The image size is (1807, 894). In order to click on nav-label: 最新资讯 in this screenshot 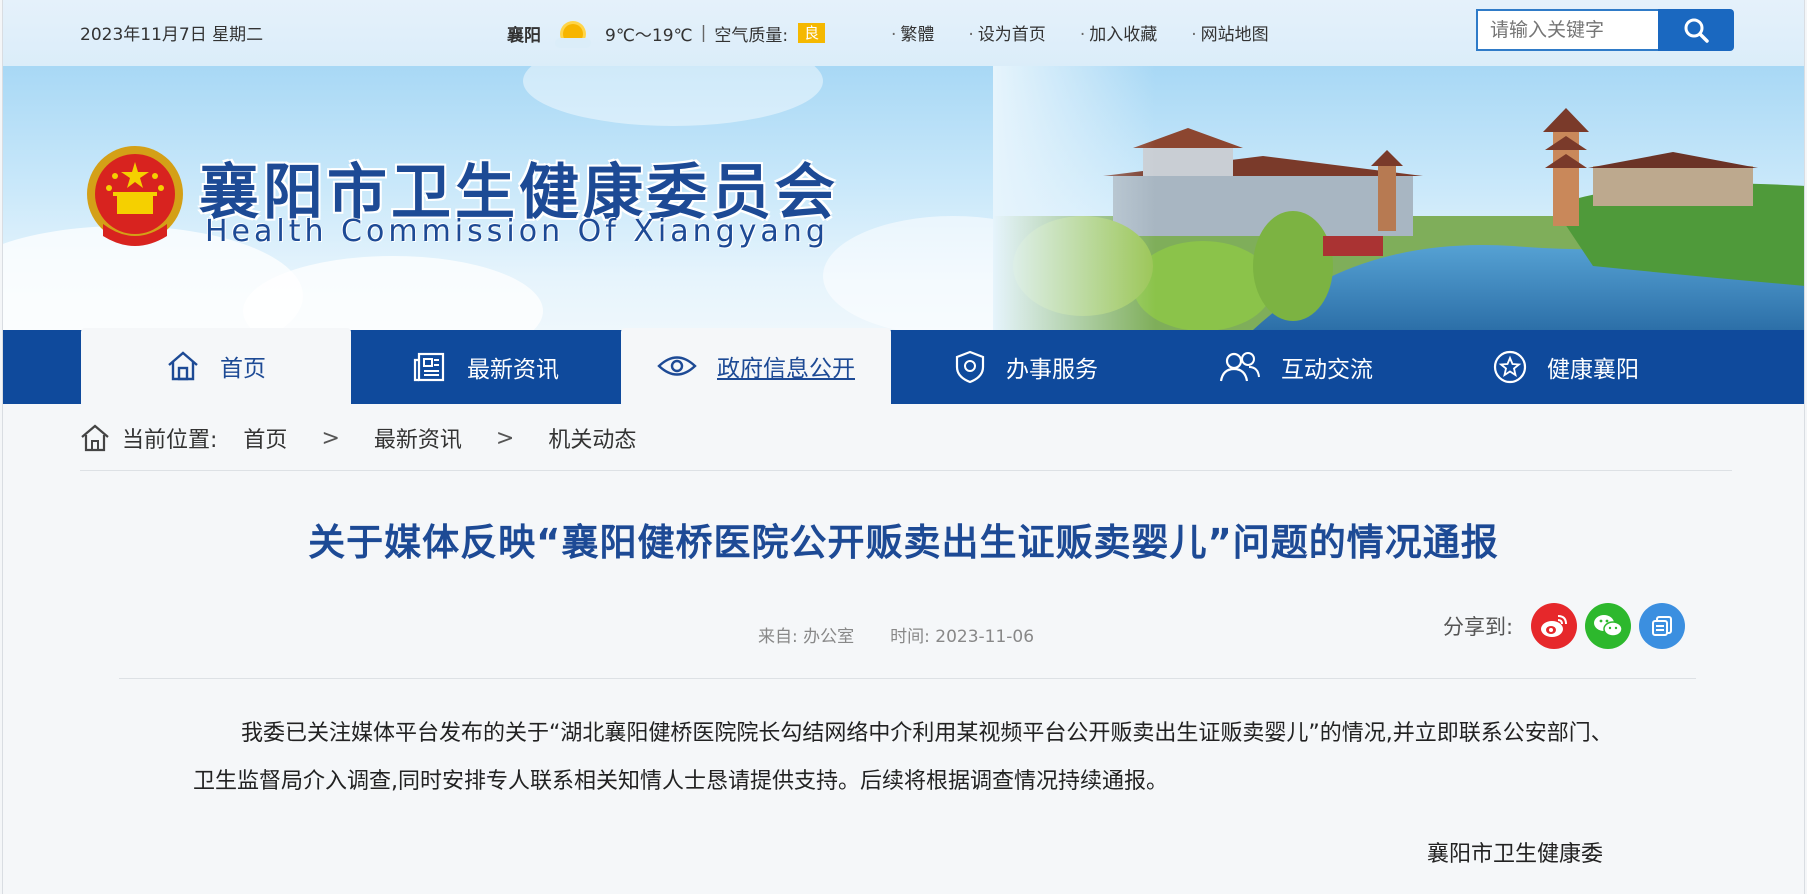, I will do `click(513, 370)`.